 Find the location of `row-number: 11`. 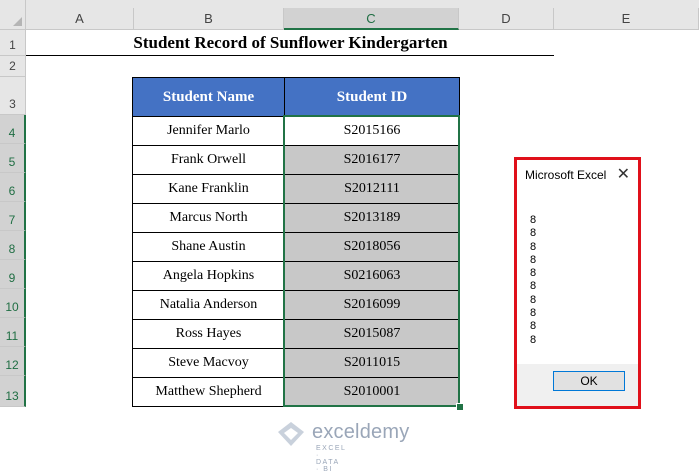

row-number: 11 is located at coordinates (12, 336).